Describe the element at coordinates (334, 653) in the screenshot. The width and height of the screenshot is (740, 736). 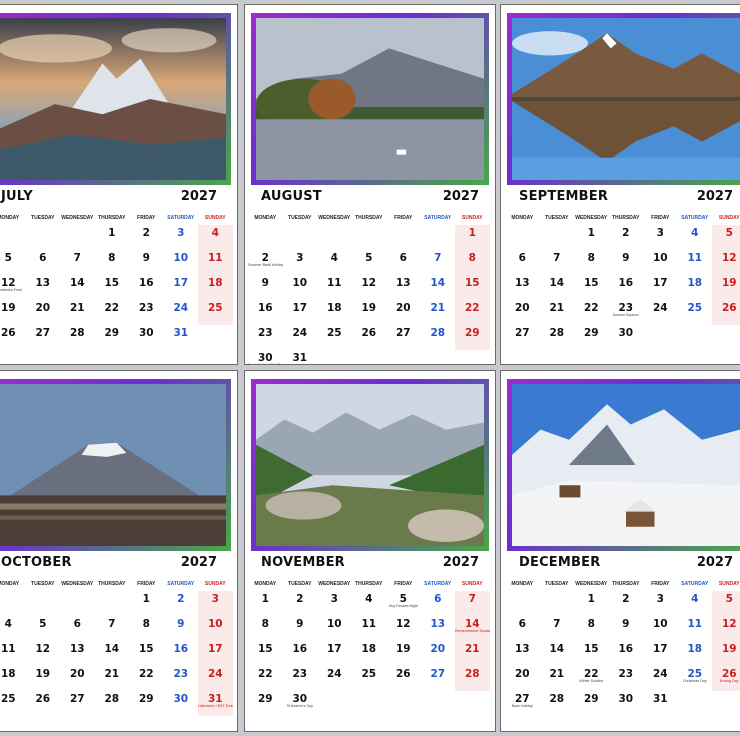
I see `day-cell: 17` at that location.